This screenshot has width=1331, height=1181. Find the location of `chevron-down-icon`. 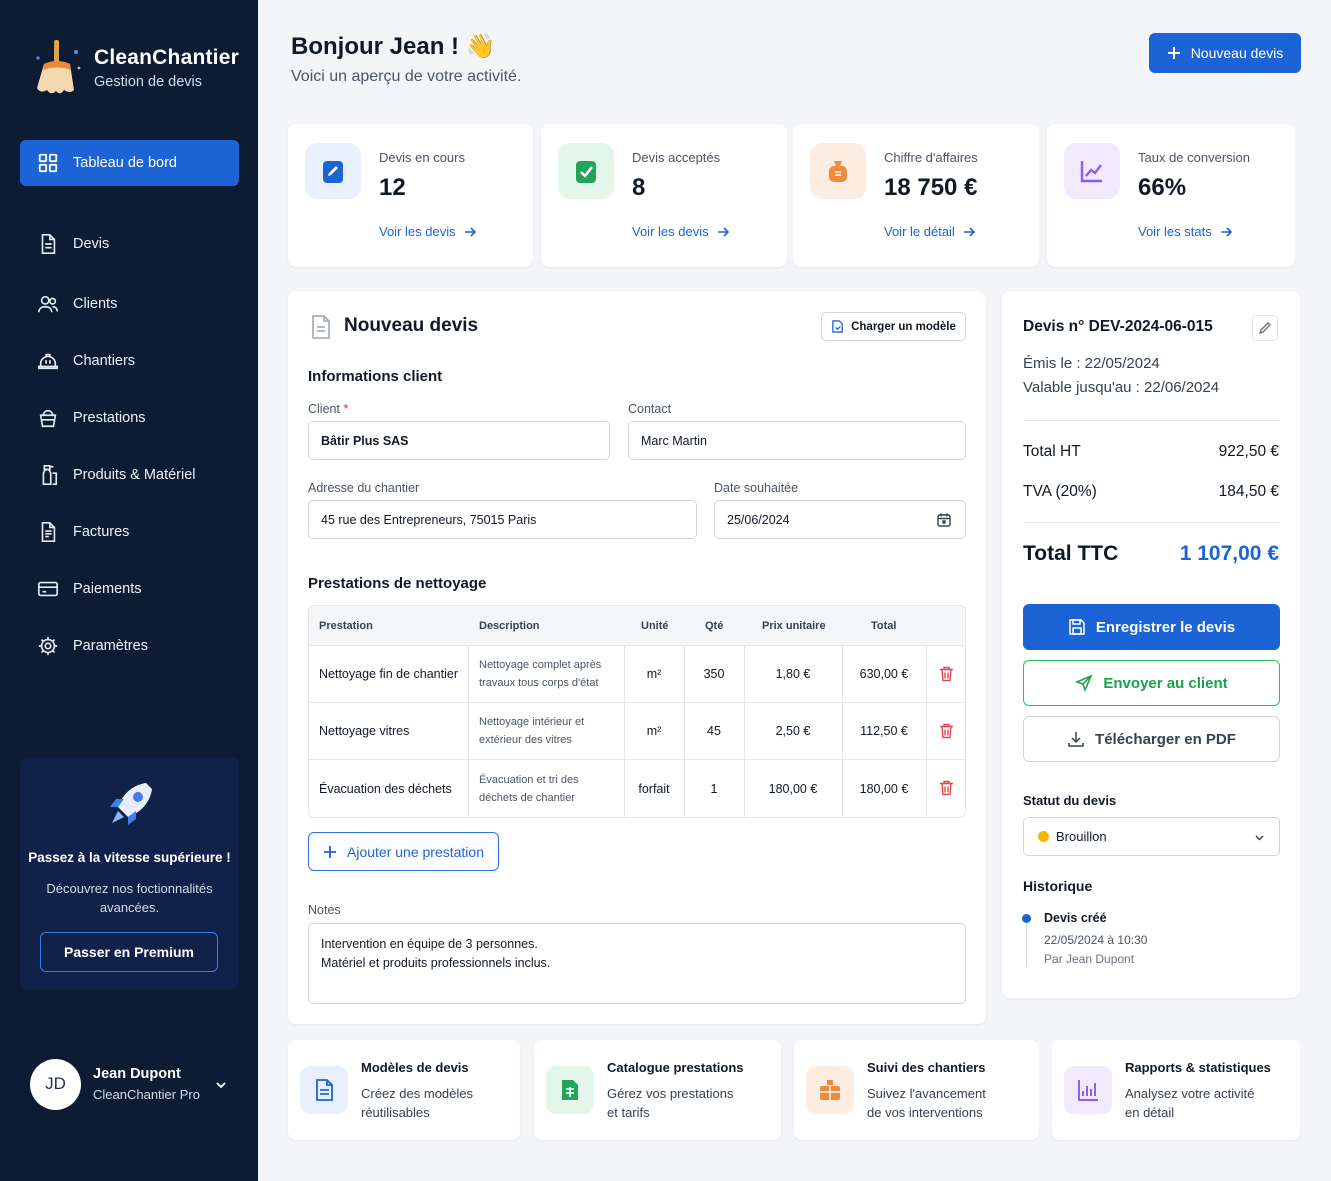

chevron-down-icon is located at coordinates (221, 1085).